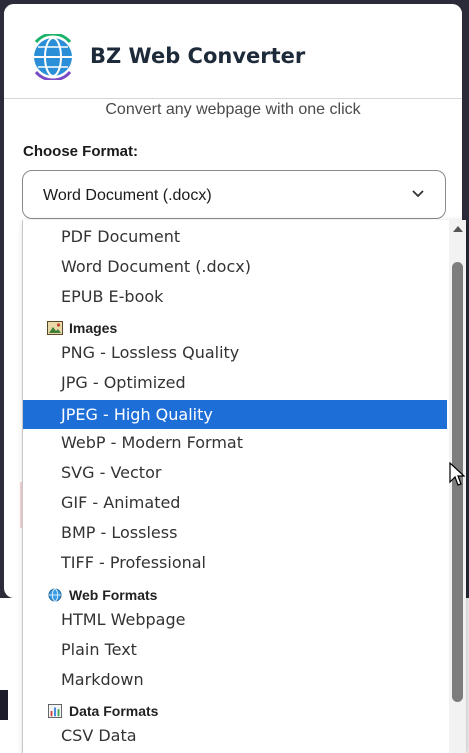  What do you see at coordinates (235, 563) in the screenshot?
I see `option-tiff: TIFF - Professional` at bounding box center [235, 563].